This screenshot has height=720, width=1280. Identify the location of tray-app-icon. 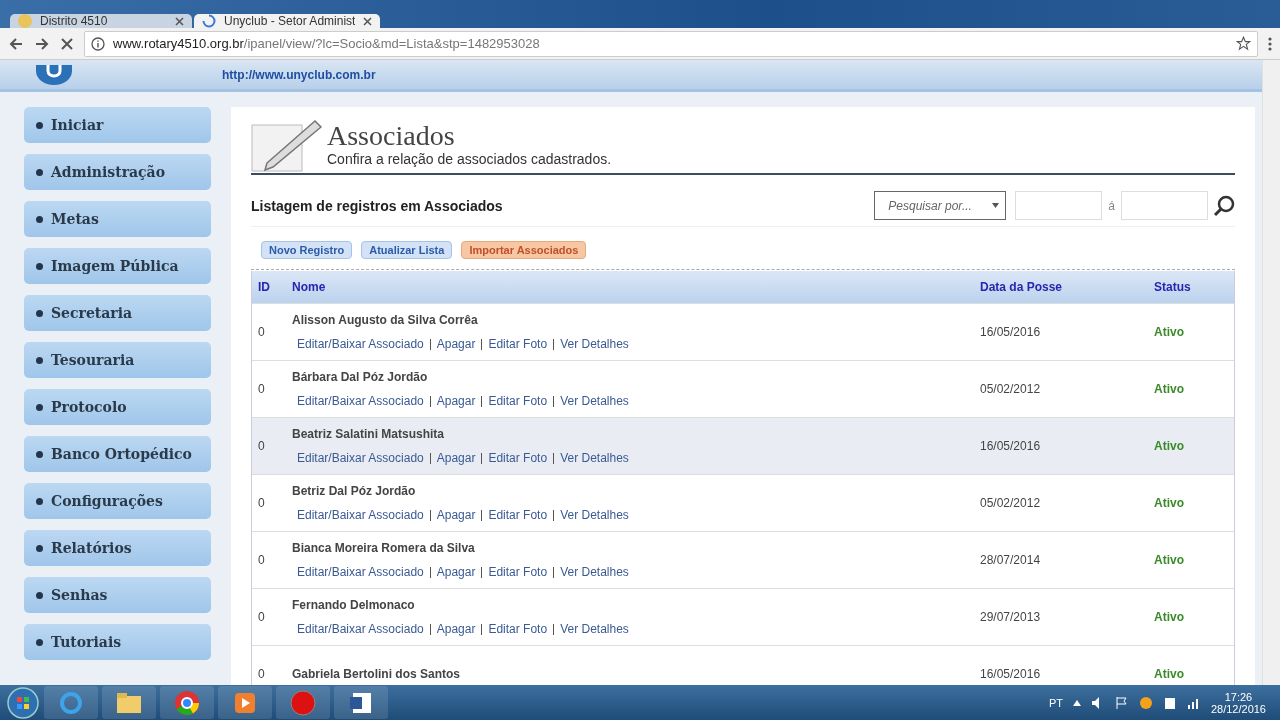
(1145, 702).